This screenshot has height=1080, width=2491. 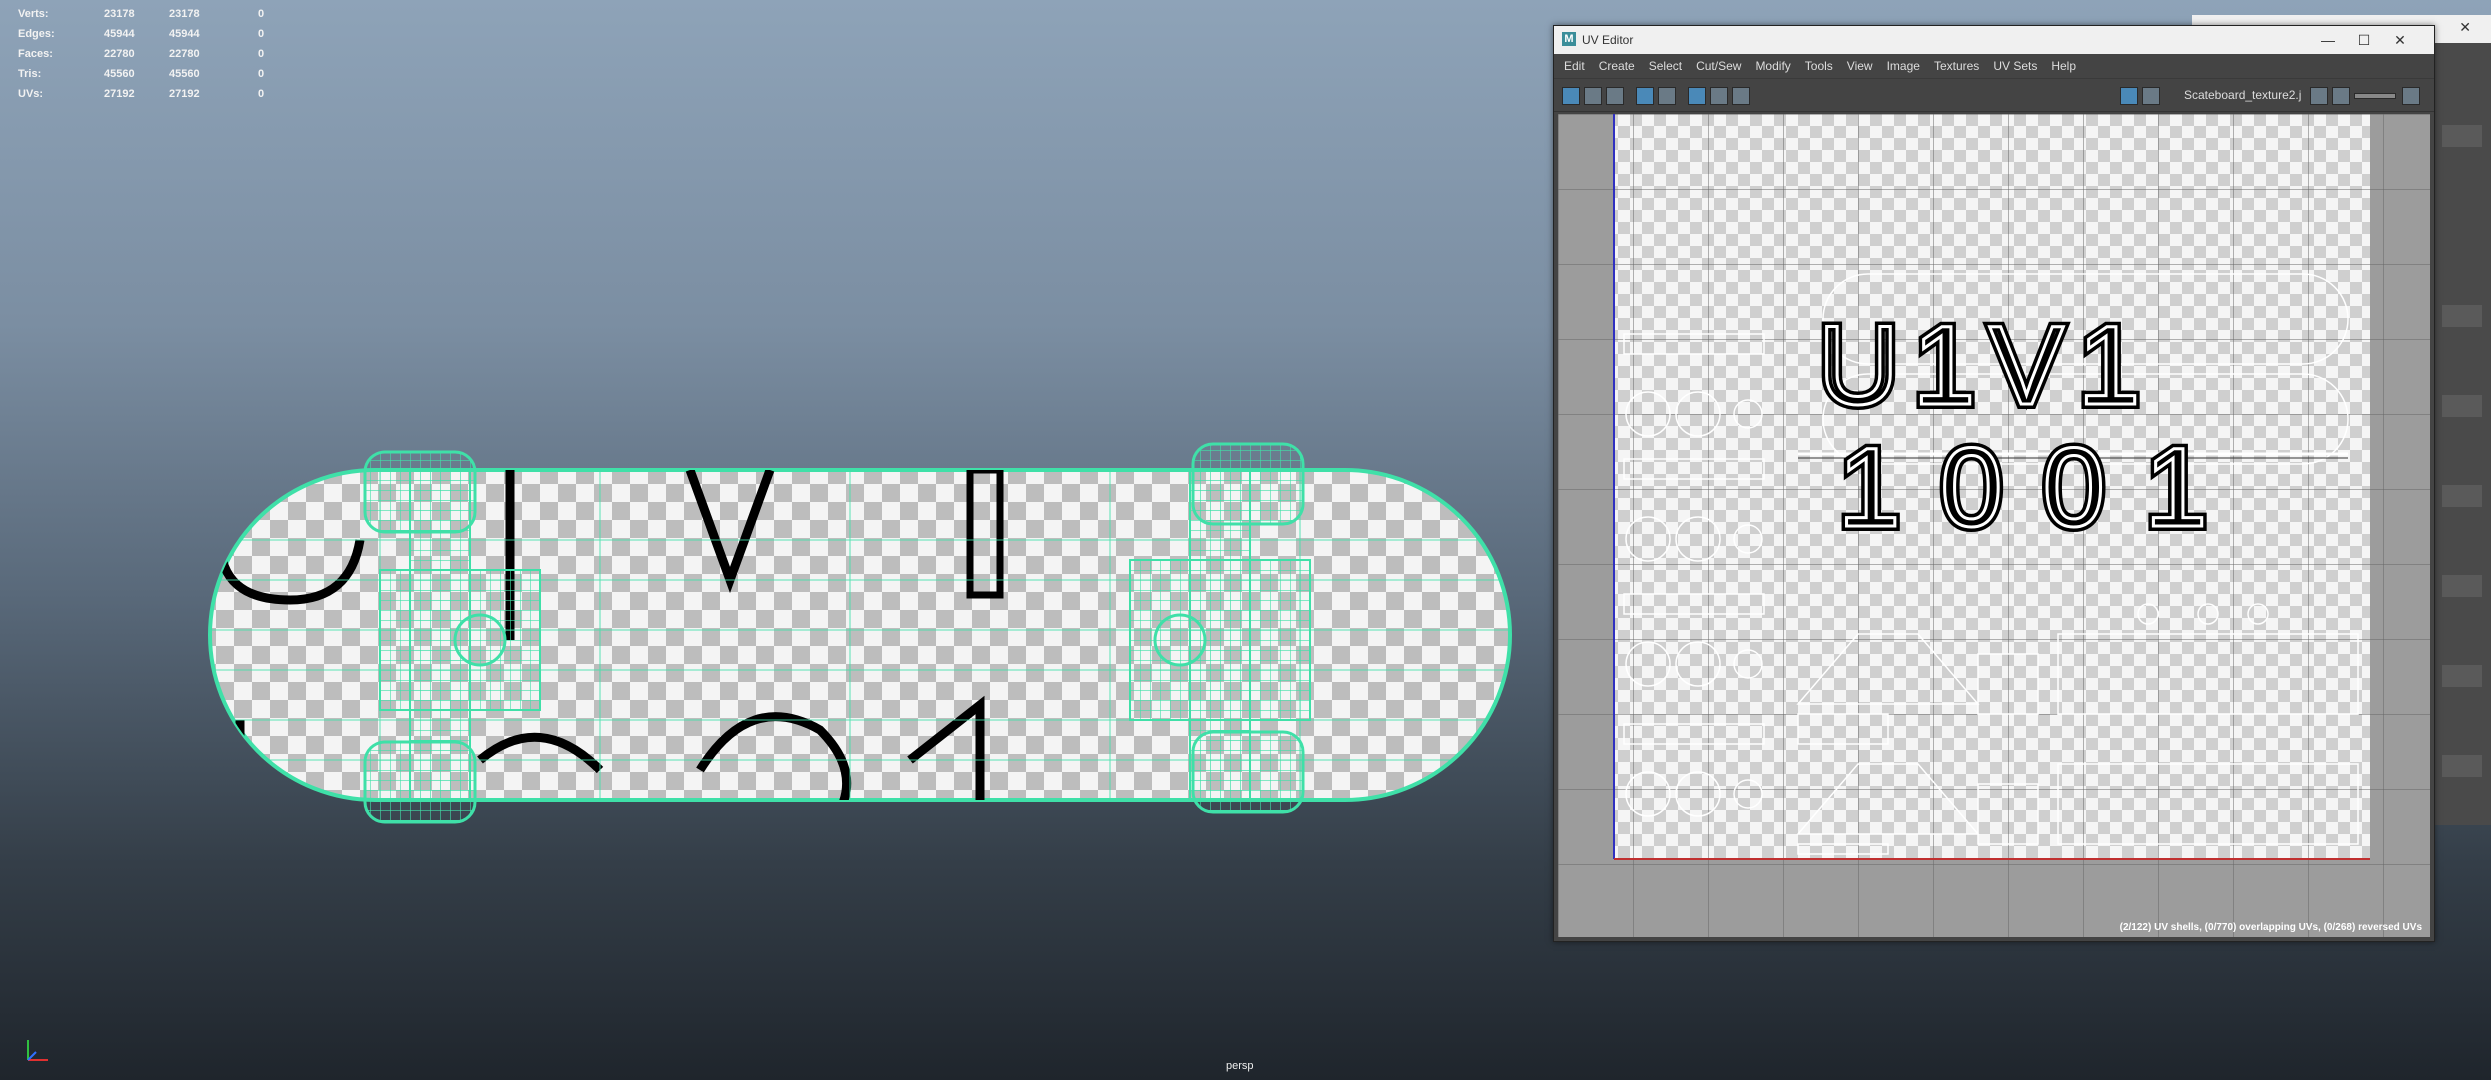 What do you see at coordinates (36, 34) in the screenshot?
I see `hud-label: Edges:` at bounding box center [36, 34].